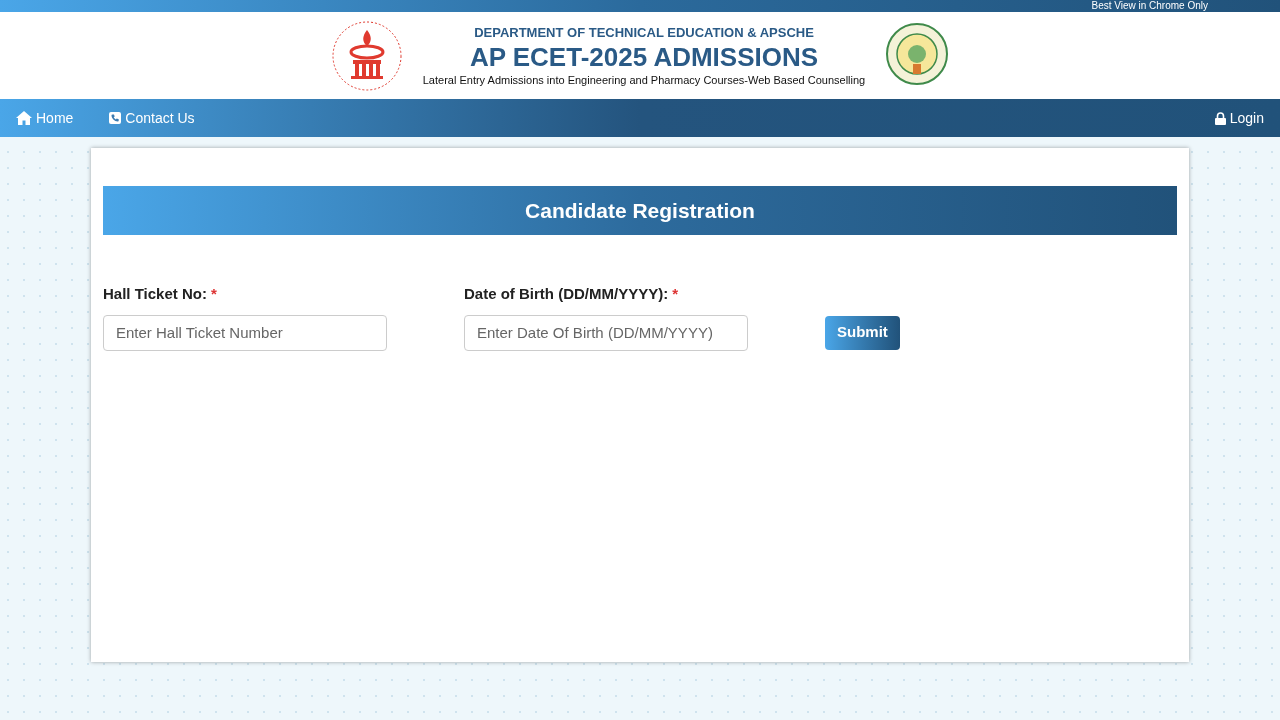  Describe the element at coordinates (640, 210) in the screenshot. I see `form-heading: Candidate Registration` at that location.